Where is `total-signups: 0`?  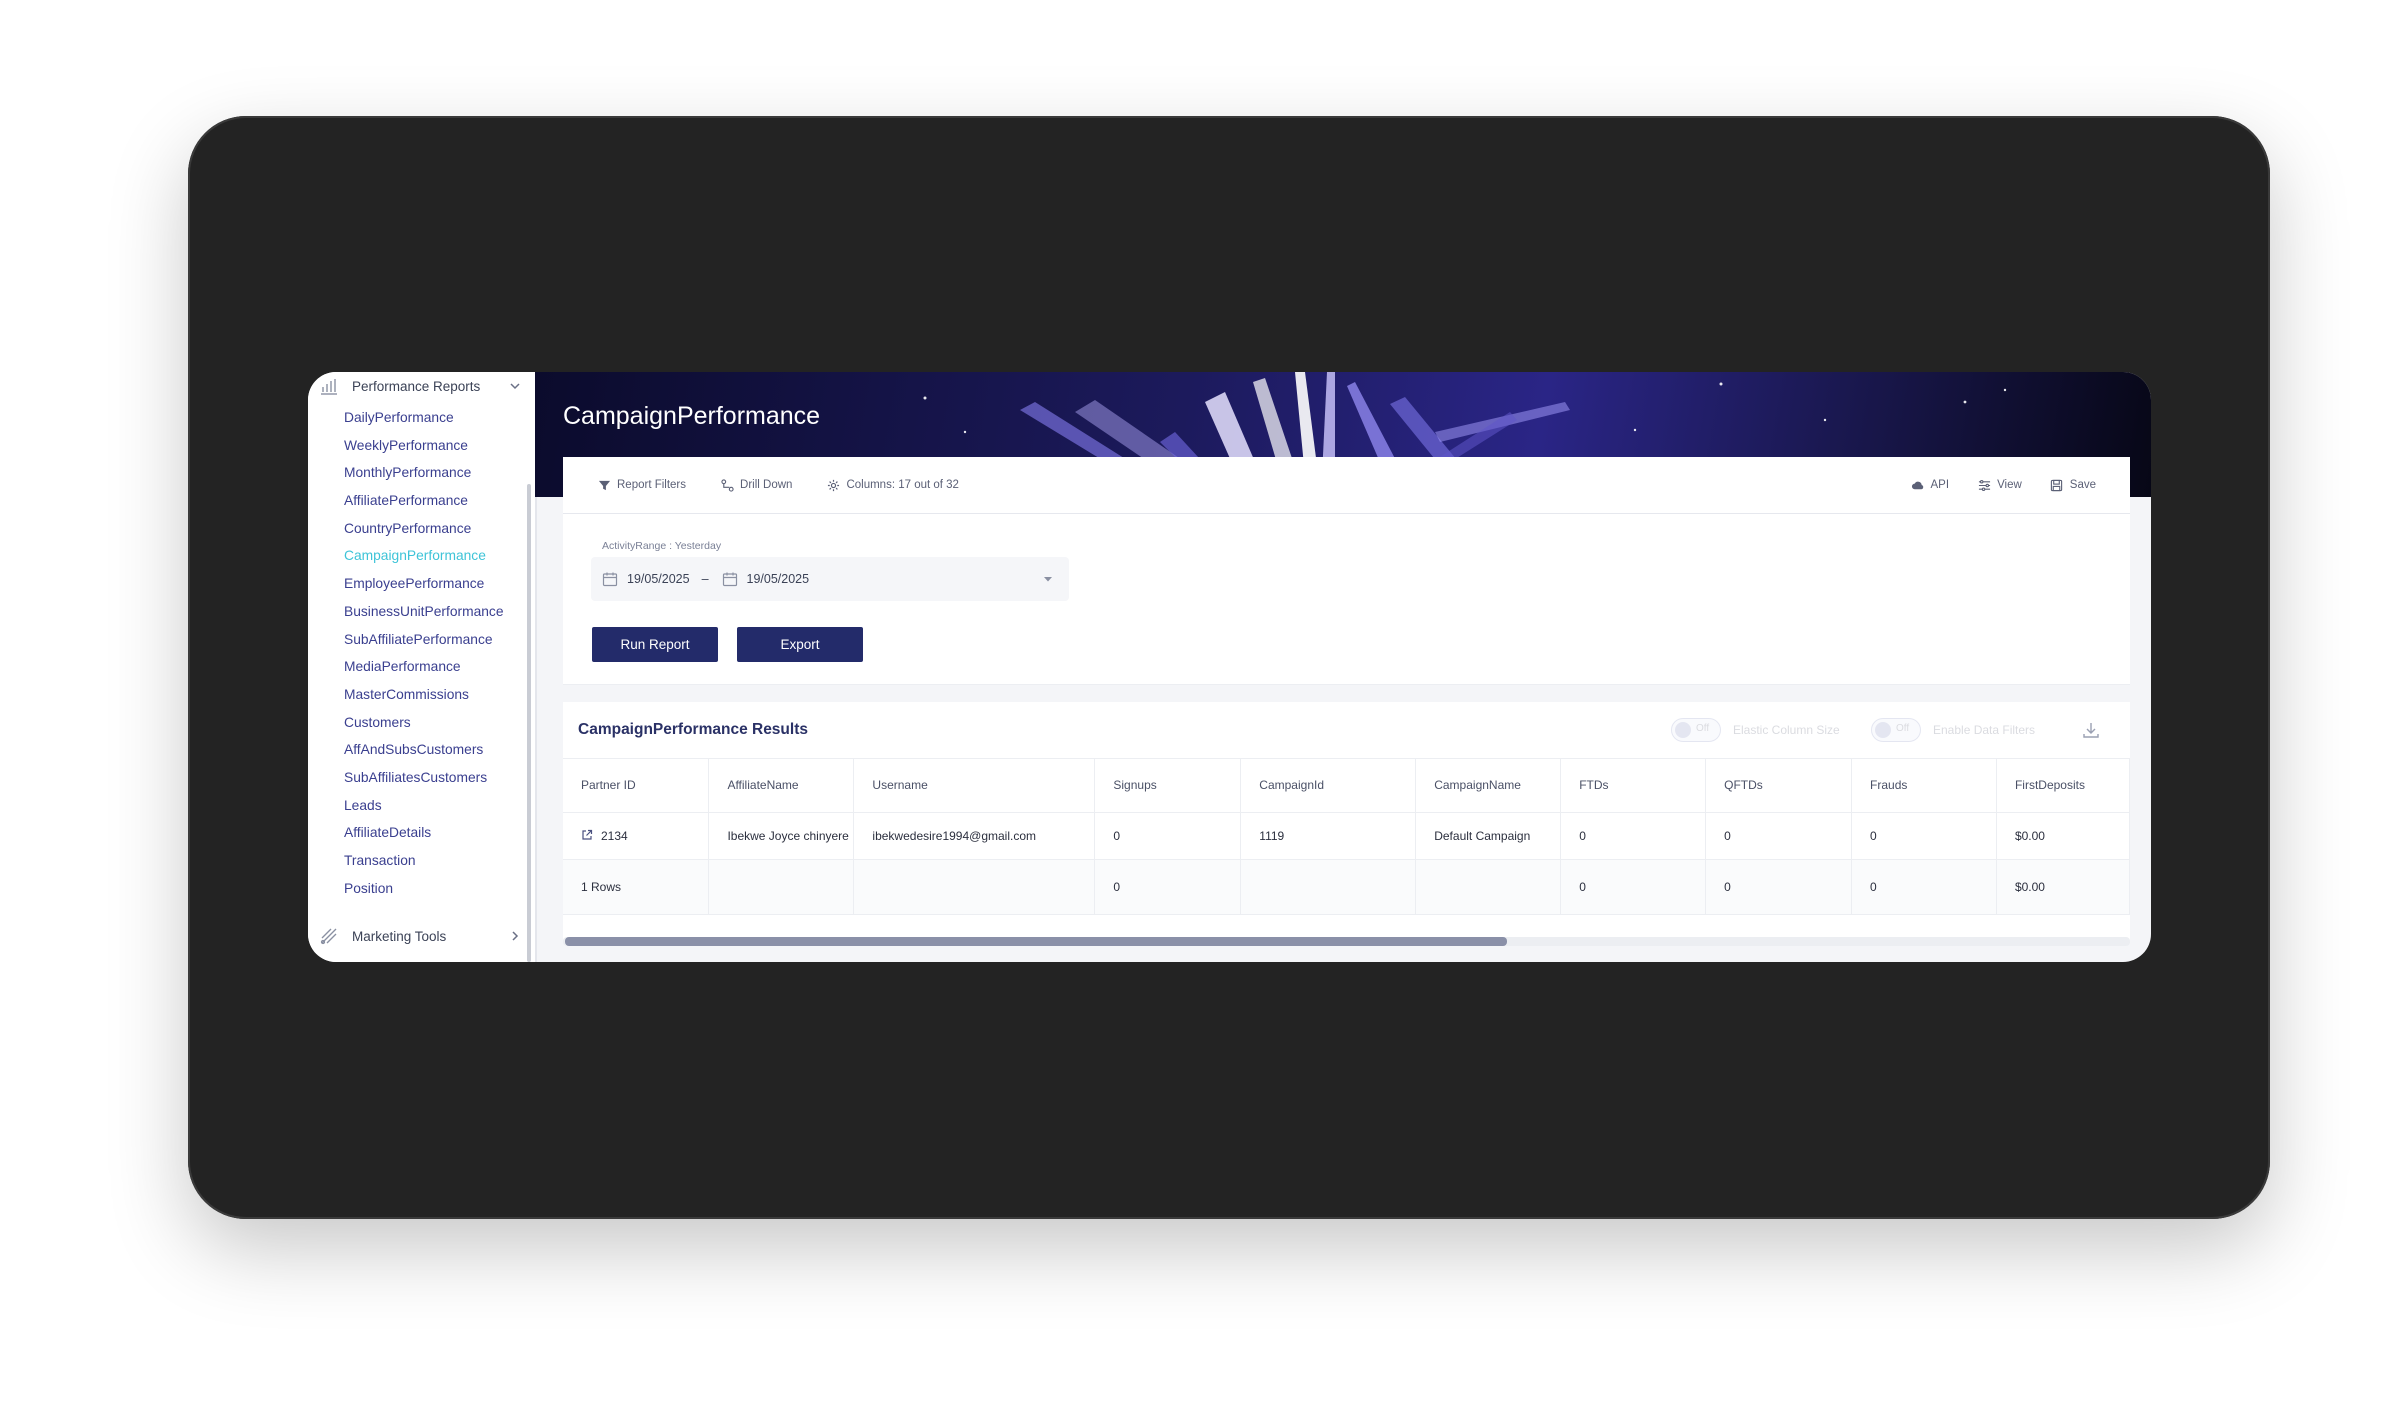
total-signups: 0 is located at coordinates (1168, 887).